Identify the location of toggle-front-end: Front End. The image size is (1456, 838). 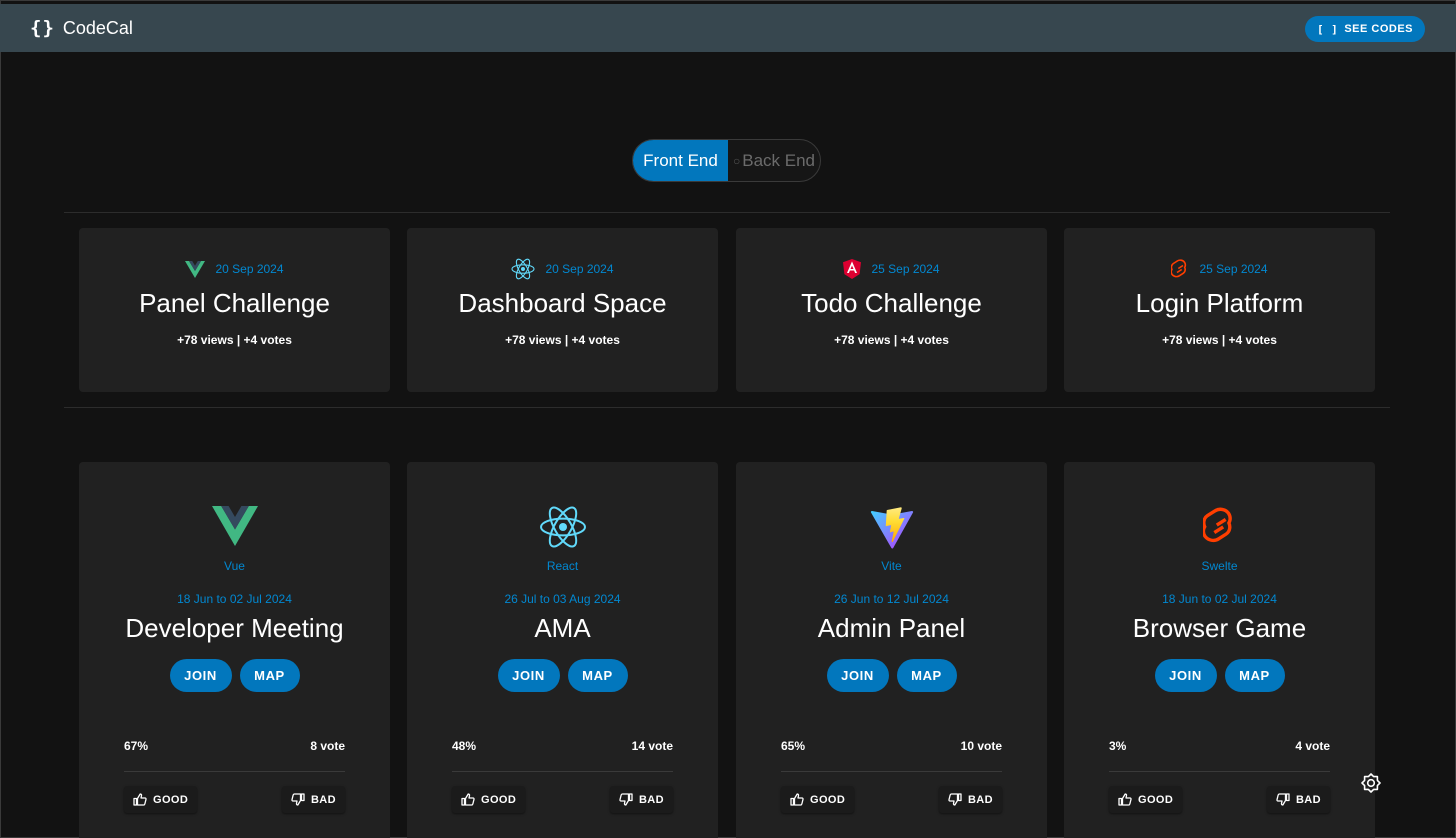
(680, 160).